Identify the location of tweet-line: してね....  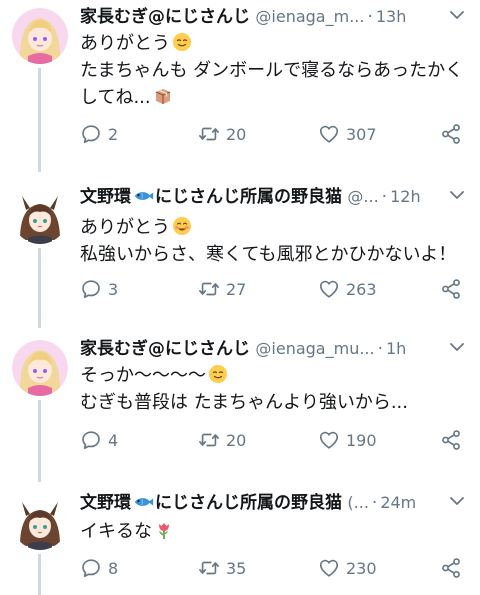
(274, 97).